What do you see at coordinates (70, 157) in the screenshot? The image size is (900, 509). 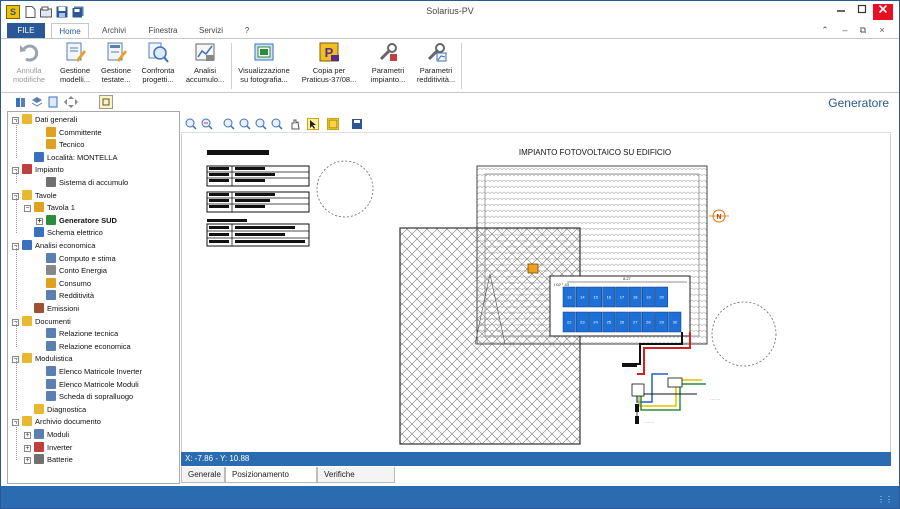 I see `tree-node: Località: MONTELLA` at bounding box center [70, 157].